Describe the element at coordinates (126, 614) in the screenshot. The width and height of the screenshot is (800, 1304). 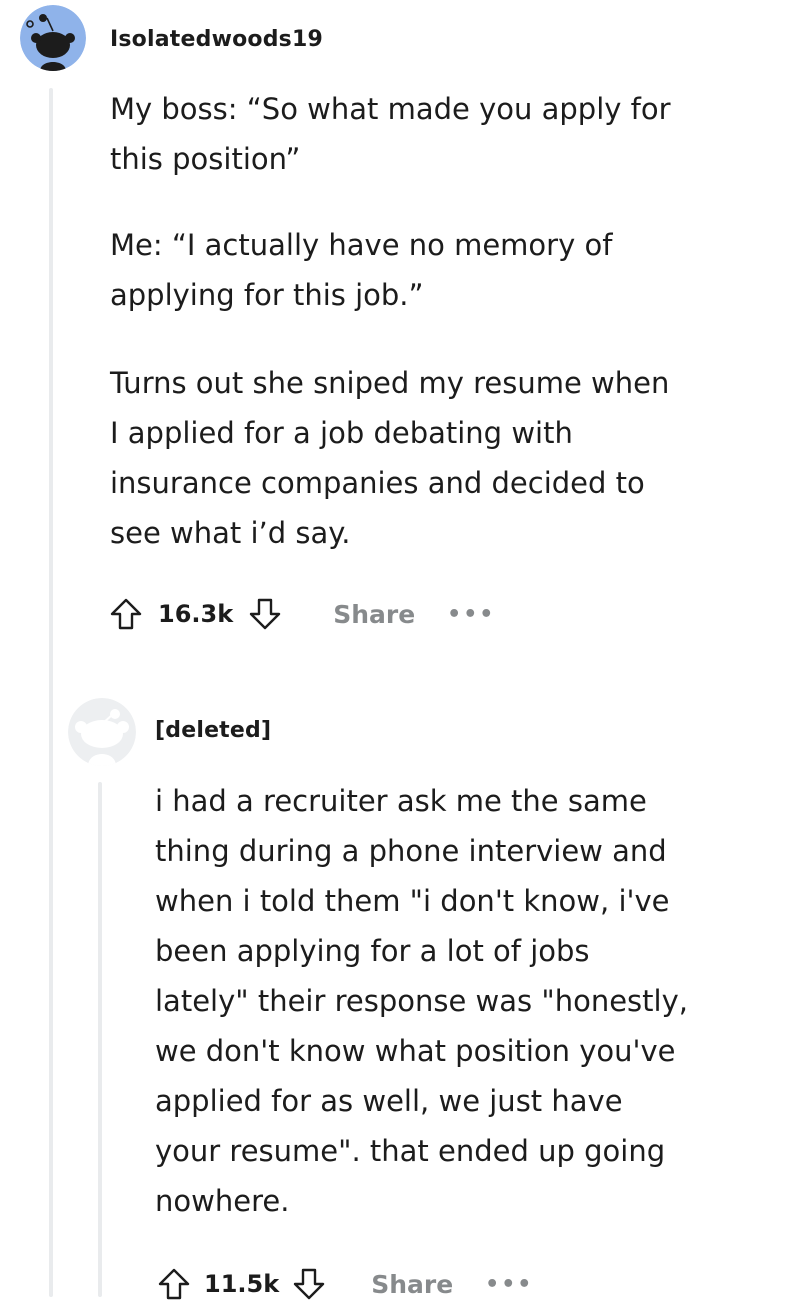
I see `upvote-icon` at that location.